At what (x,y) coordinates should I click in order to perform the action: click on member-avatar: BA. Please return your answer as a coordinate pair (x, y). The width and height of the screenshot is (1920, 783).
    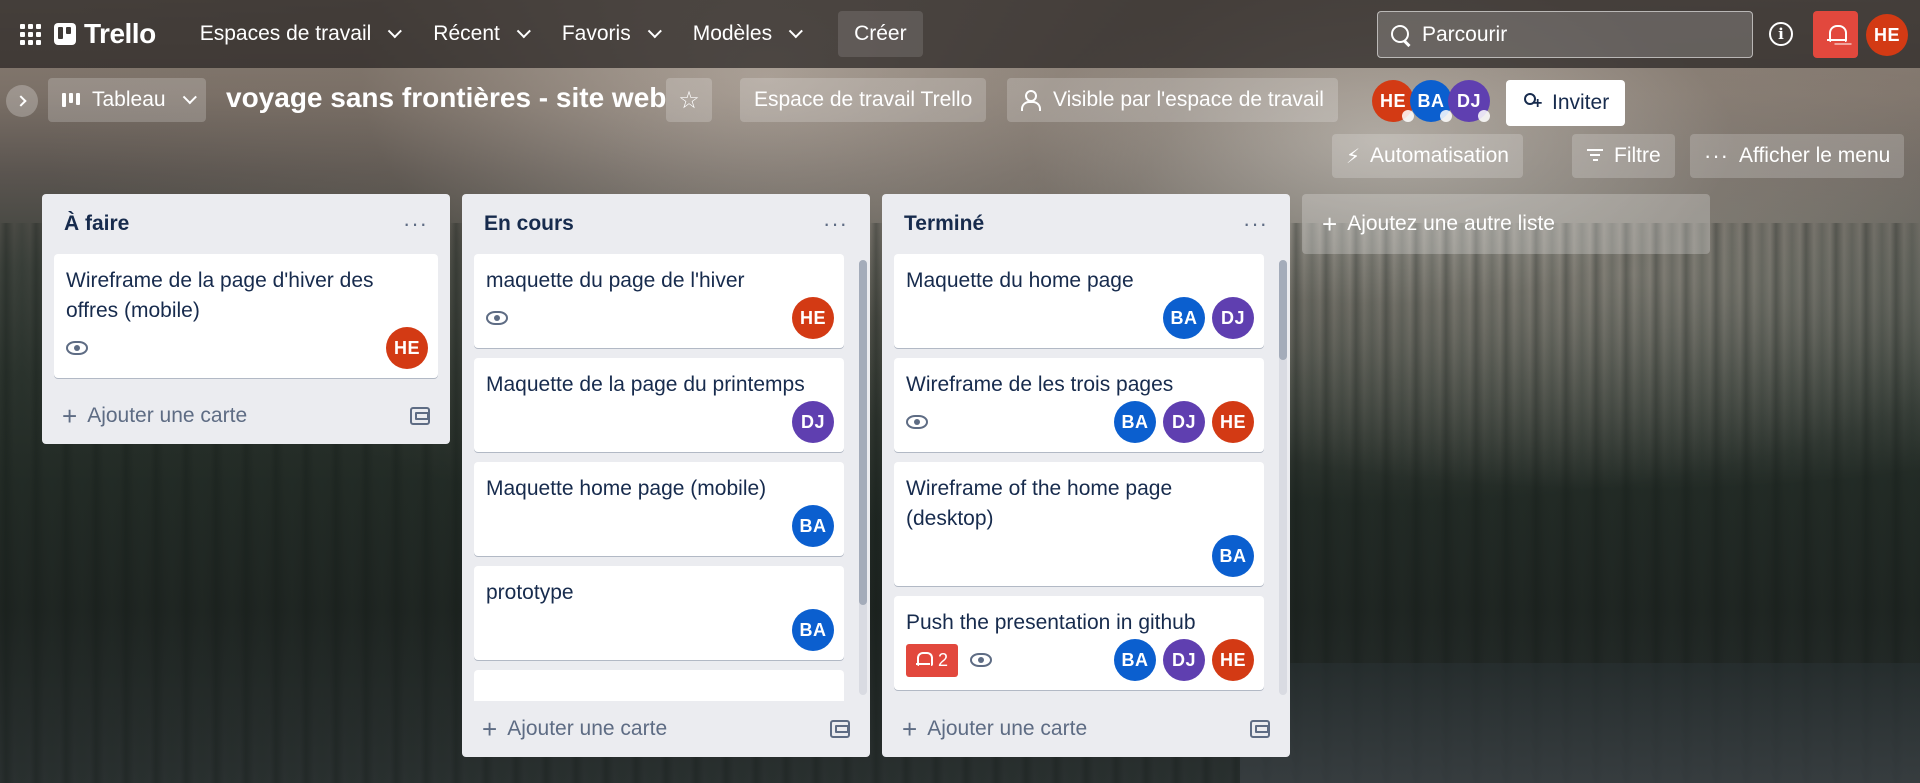
    Looking at the image, I should click on (1431, 101).